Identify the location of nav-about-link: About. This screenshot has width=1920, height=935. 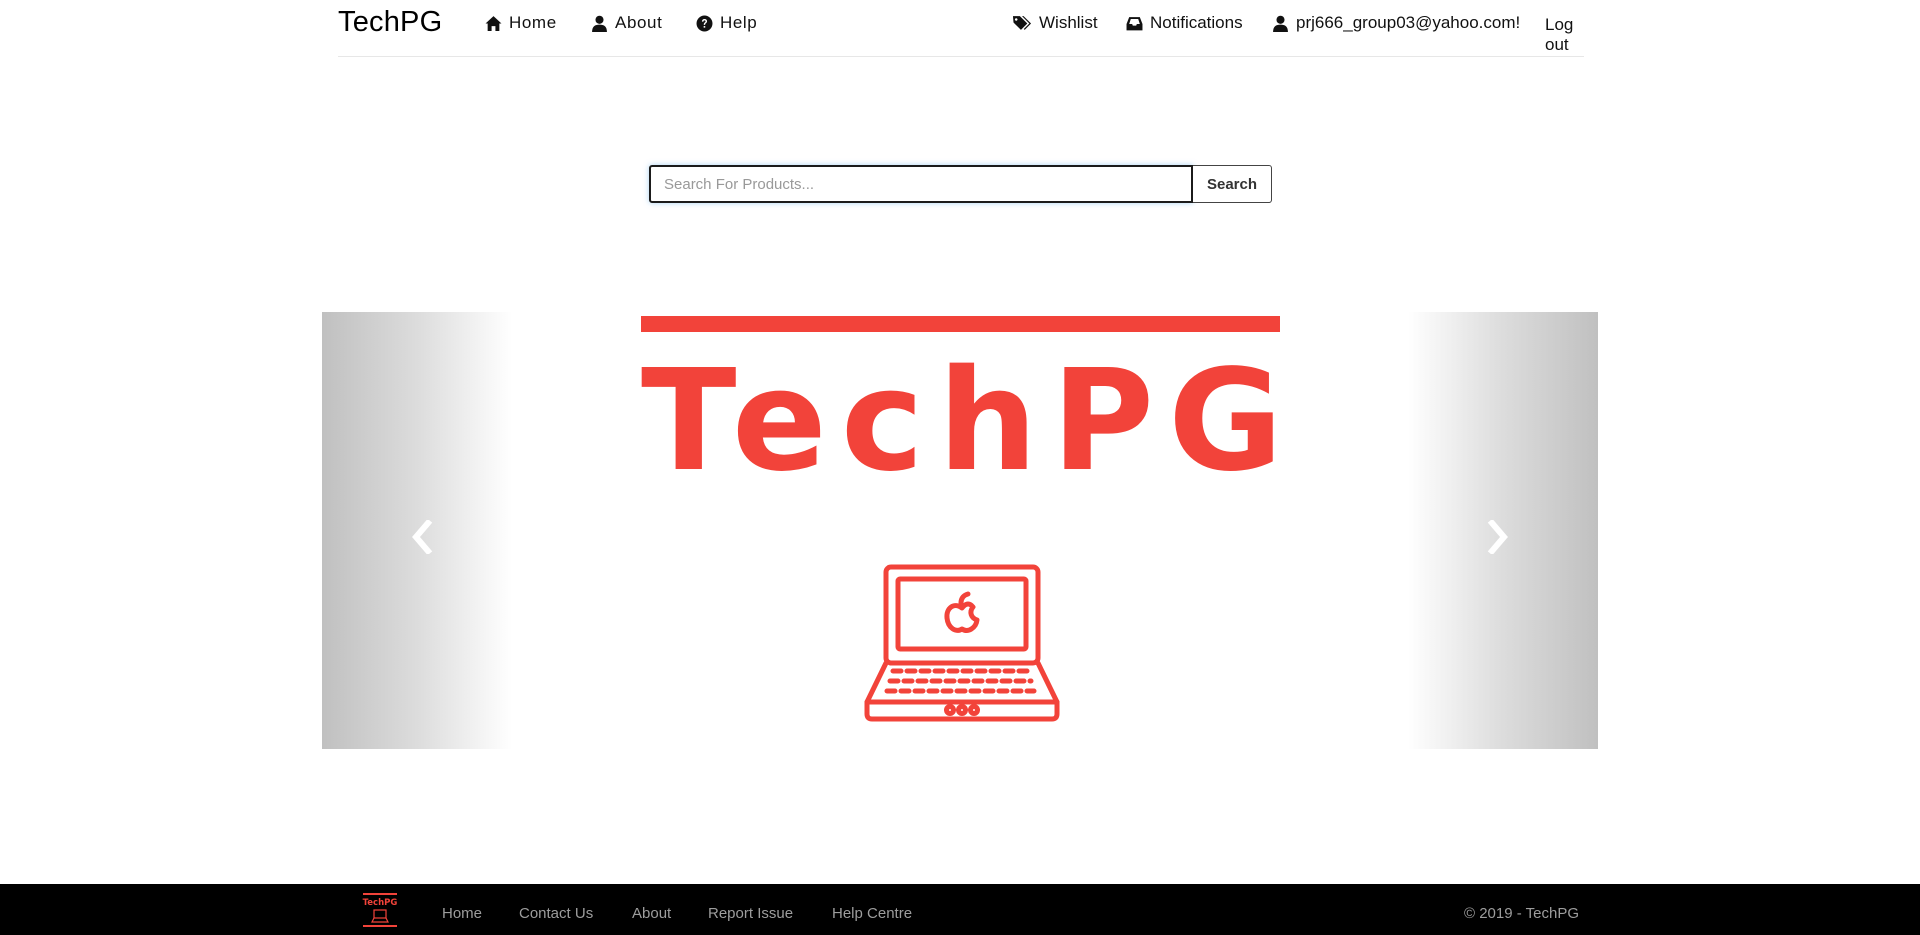
(626, 23).